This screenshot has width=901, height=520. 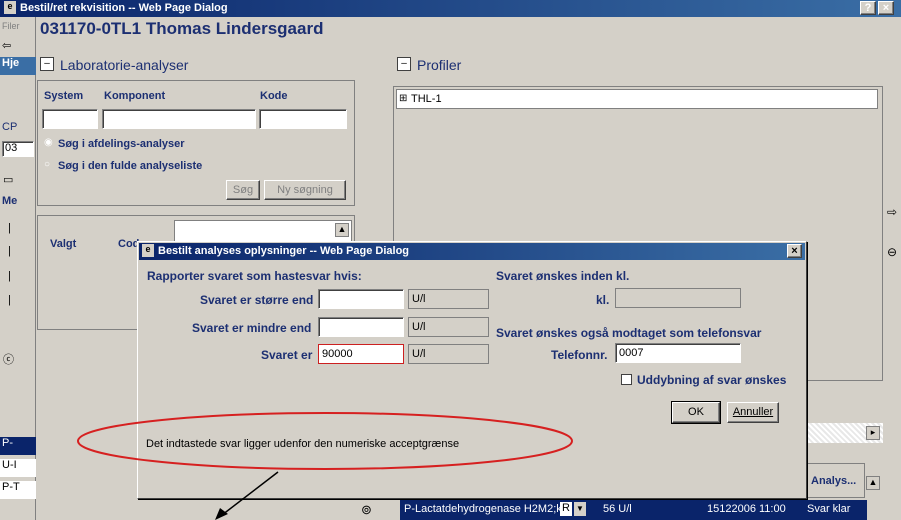 What do you see at coordinates (221, 514) in the screenshot?
I see `annotation-arrow-head` at bounding box center [221, 514].